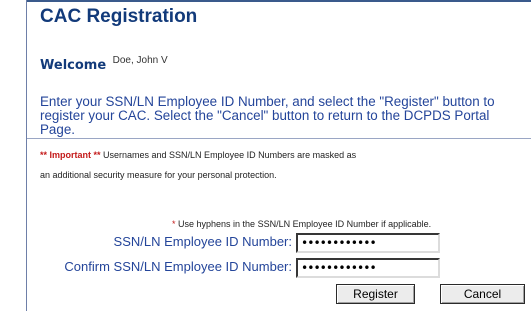  What do you see at coordinates (368, 243) in the screenshot?
I see `ssn-password-field: ••••••••••••` at bounding box center [368, 243].